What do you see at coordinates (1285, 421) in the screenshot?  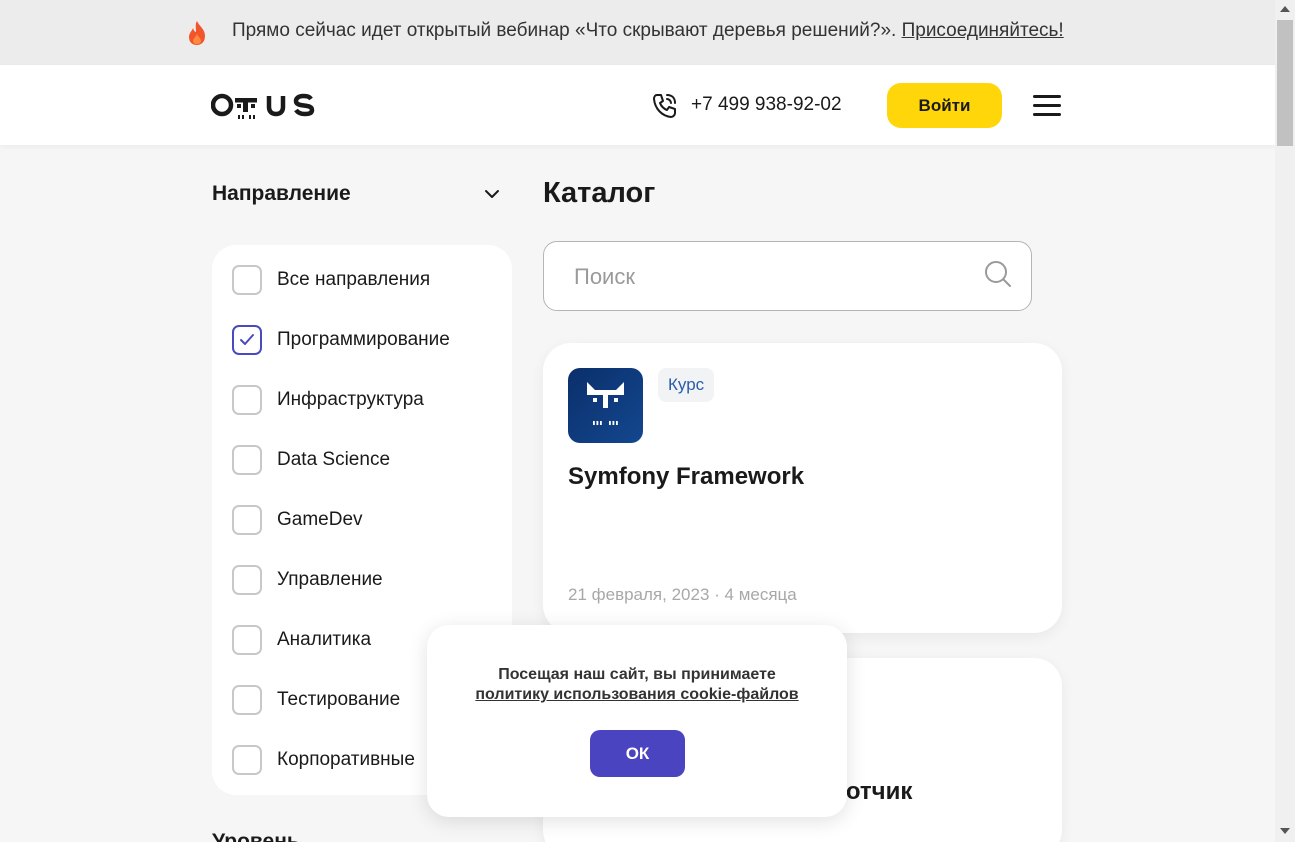 I see `scrollbar` at bounding box center [1285, 421].